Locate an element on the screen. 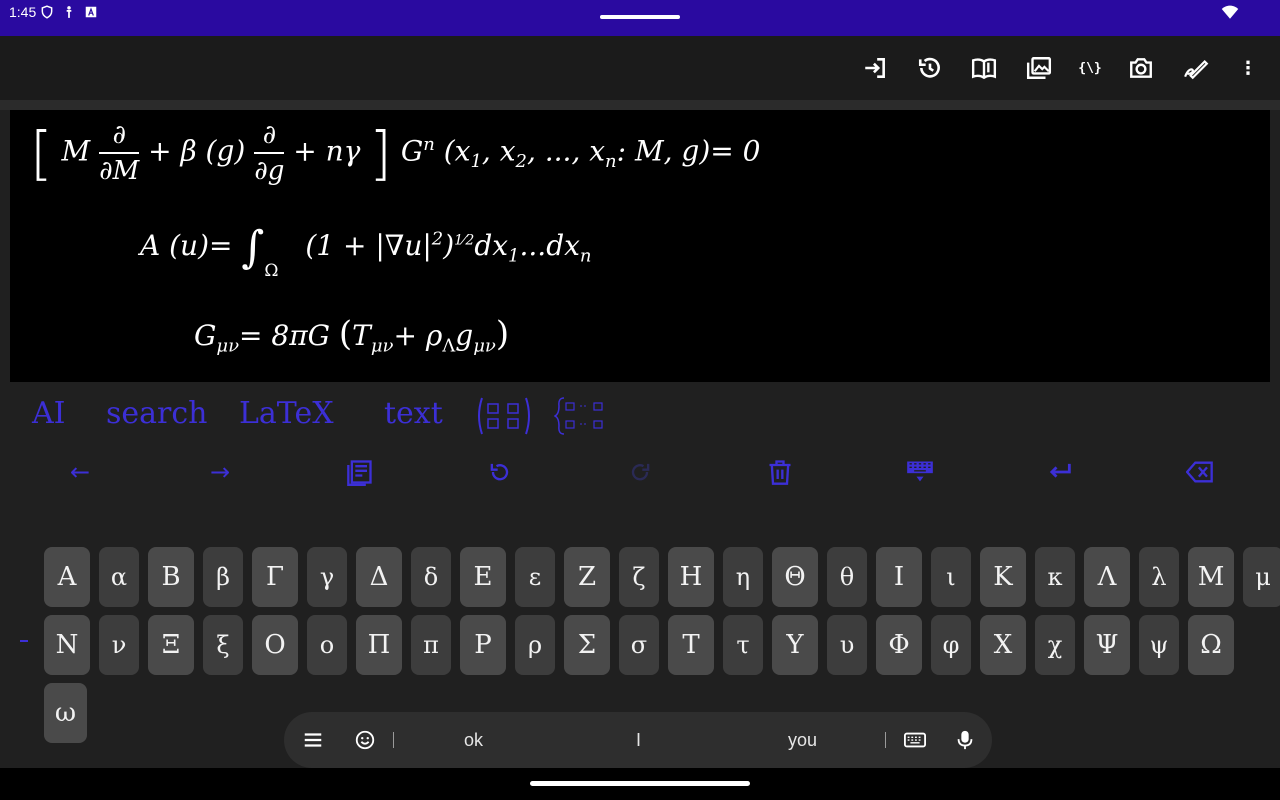 This screenshot has width=1280, height=800. f3-eq: = 8πG is located at coordinates (284, 335).